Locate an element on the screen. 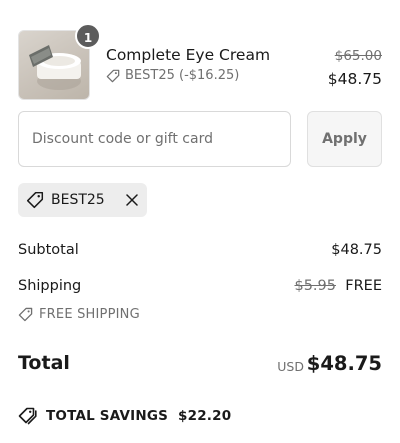 The image size is (400, 443). savings-amount: $22.20 is located at coordinates (205, 416).